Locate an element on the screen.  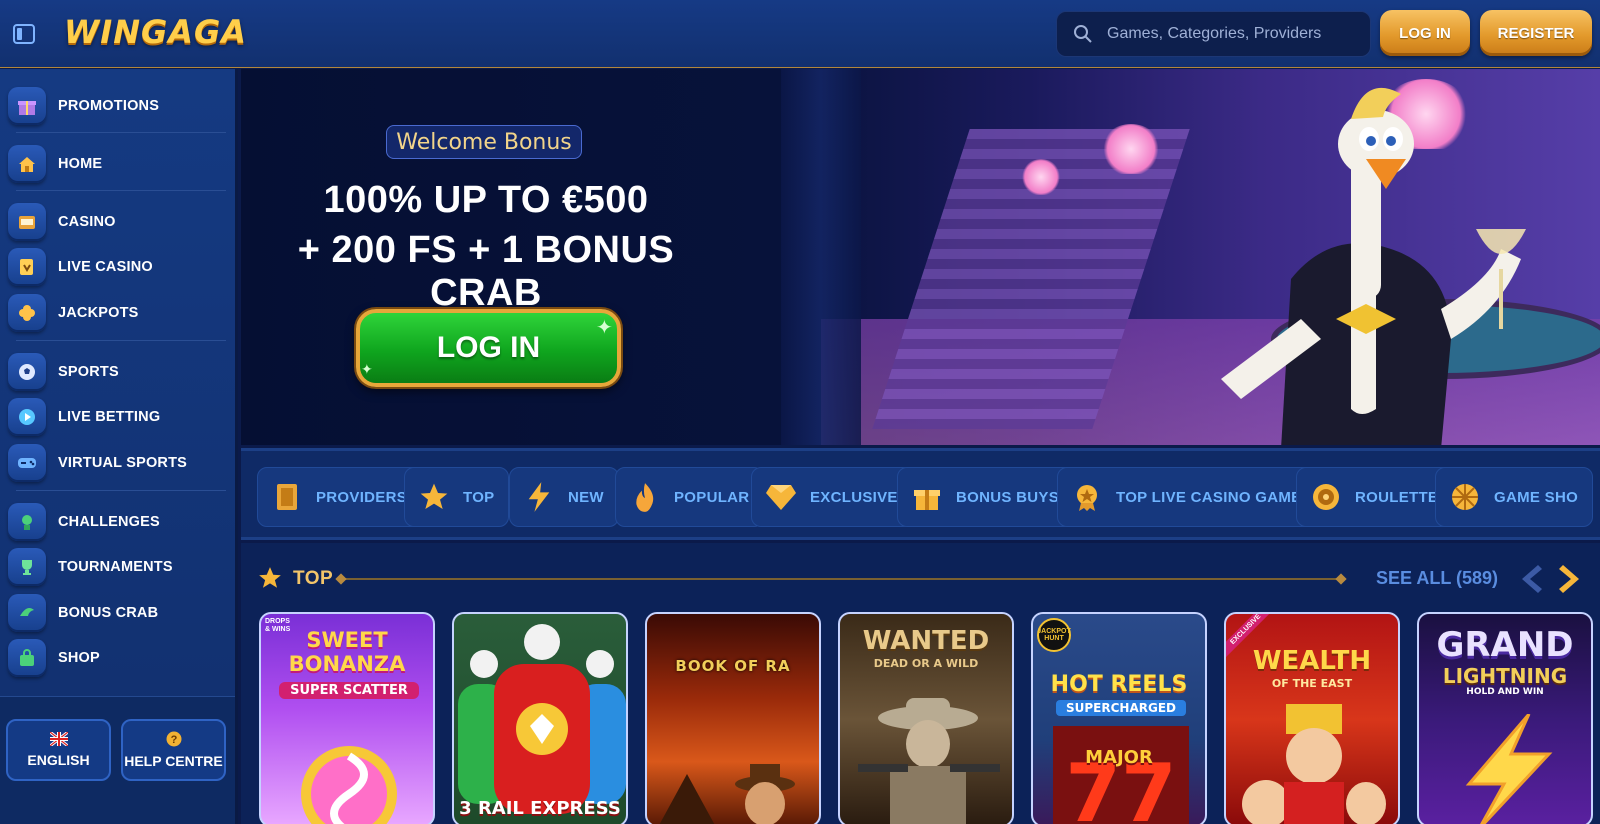
sidebar-item-label: VIRTUAL SPORTS is located at coordinates (123, 463).